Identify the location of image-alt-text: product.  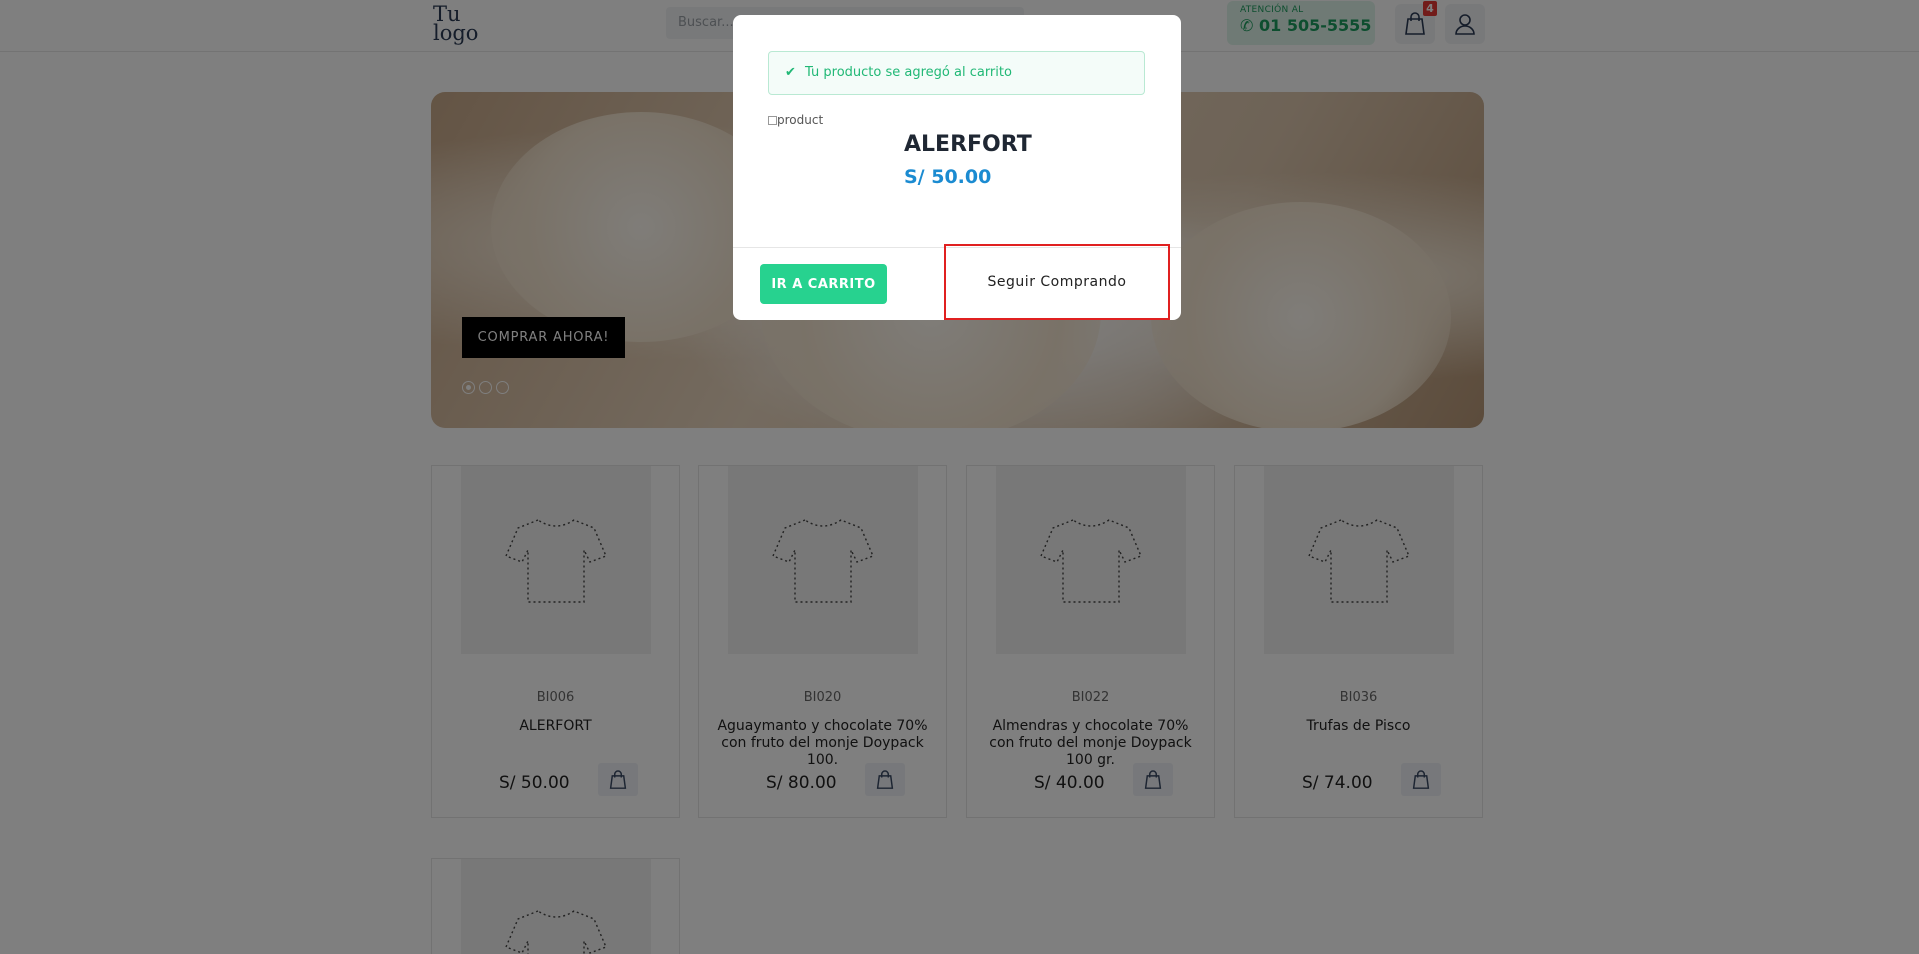
(800, 120).